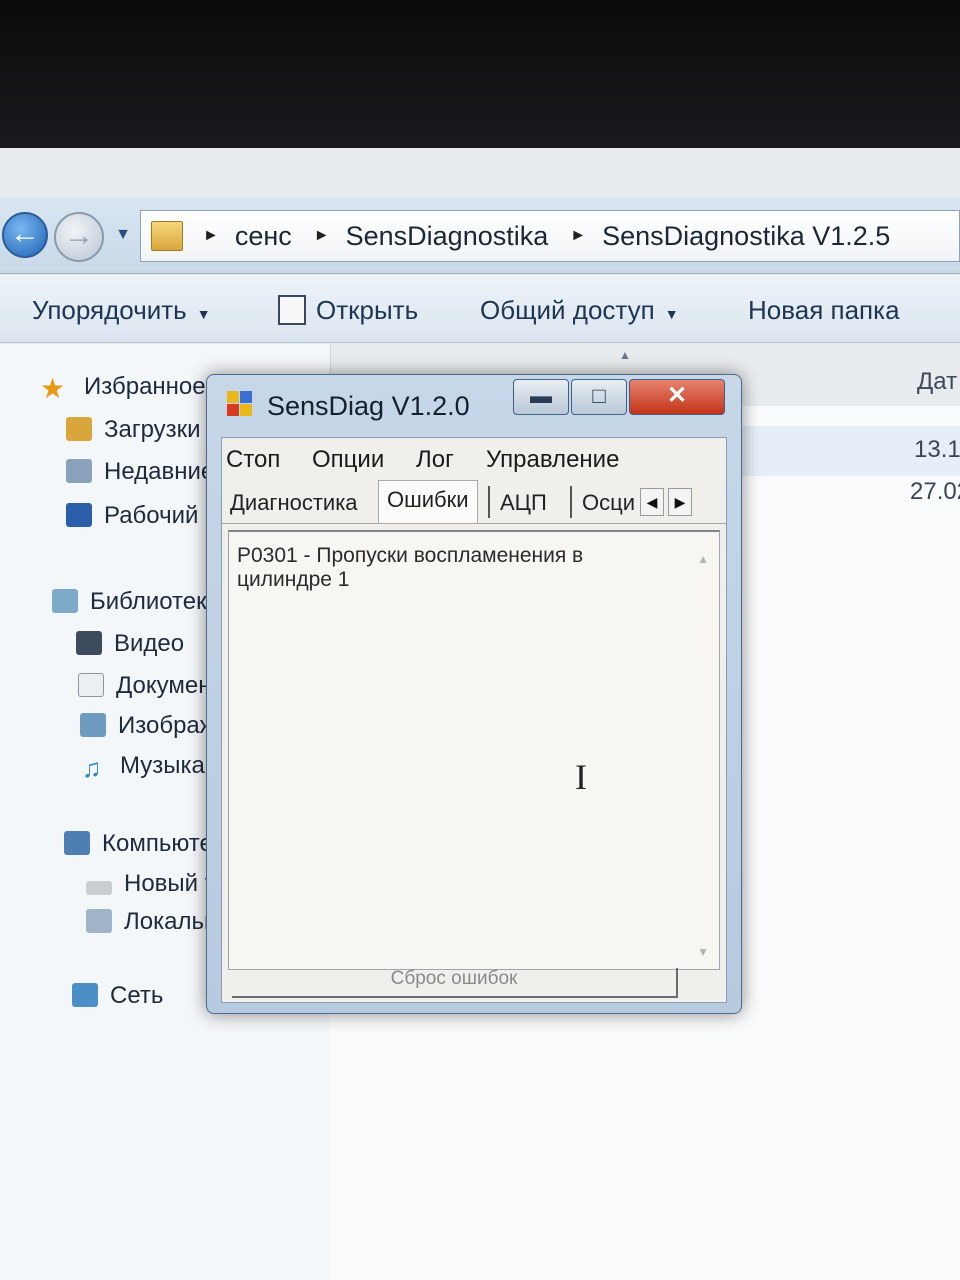 This screenshot has height=1280, width=960. Describe the element at coordinates (294, 503) in the screenshot. I see `tab-diagnostics: Диагностика` at that location.